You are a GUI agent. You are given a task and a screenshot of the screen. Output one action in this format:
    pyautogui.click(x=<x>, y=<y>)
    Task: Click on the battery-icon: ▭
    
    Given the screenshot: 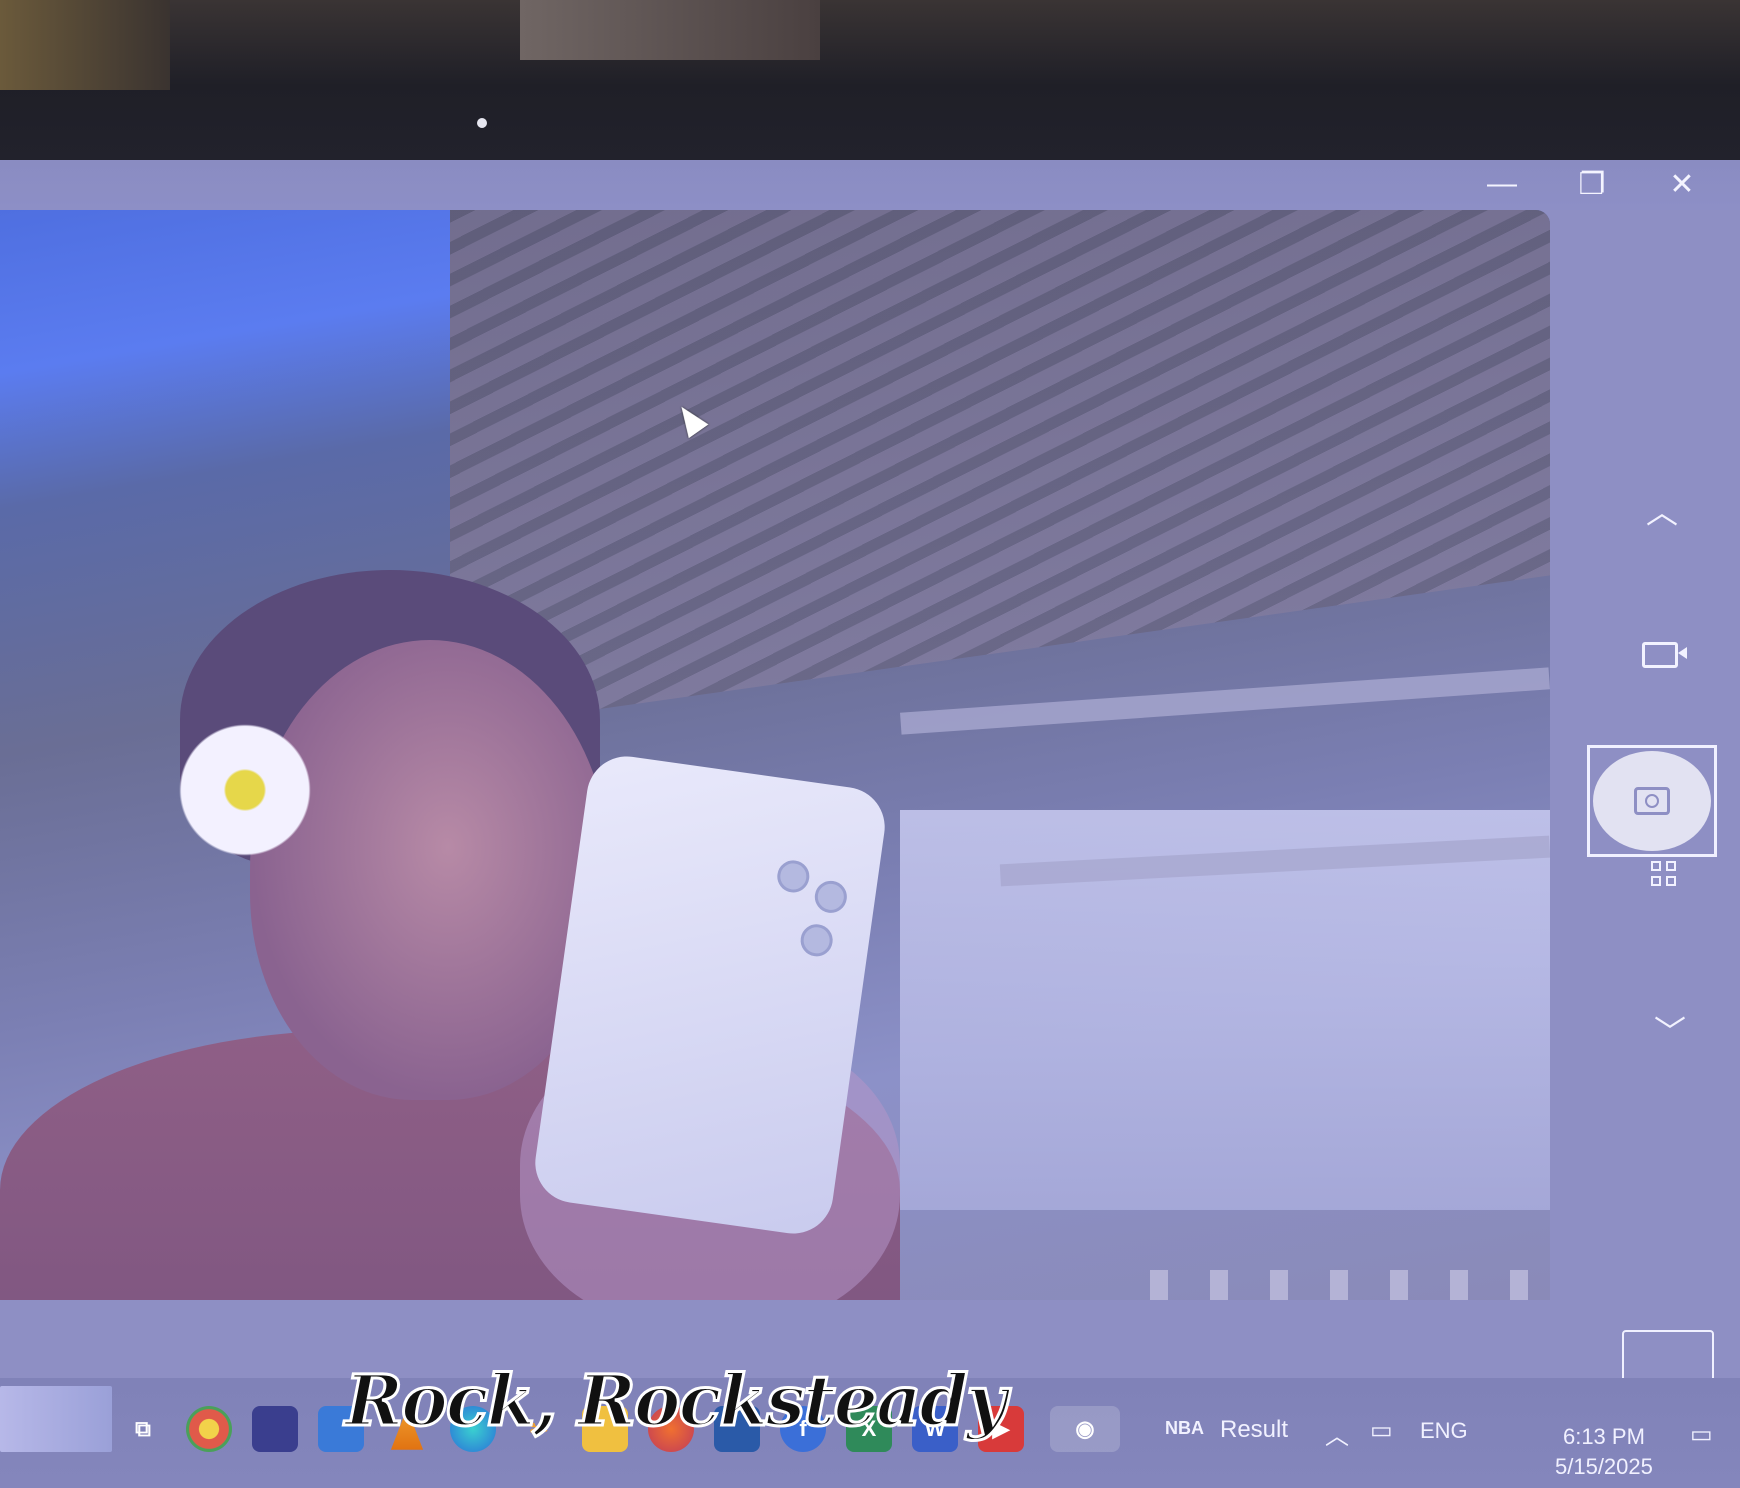 What is the action you would take?
    pyautogui.click(x=1381, y=1430)
    